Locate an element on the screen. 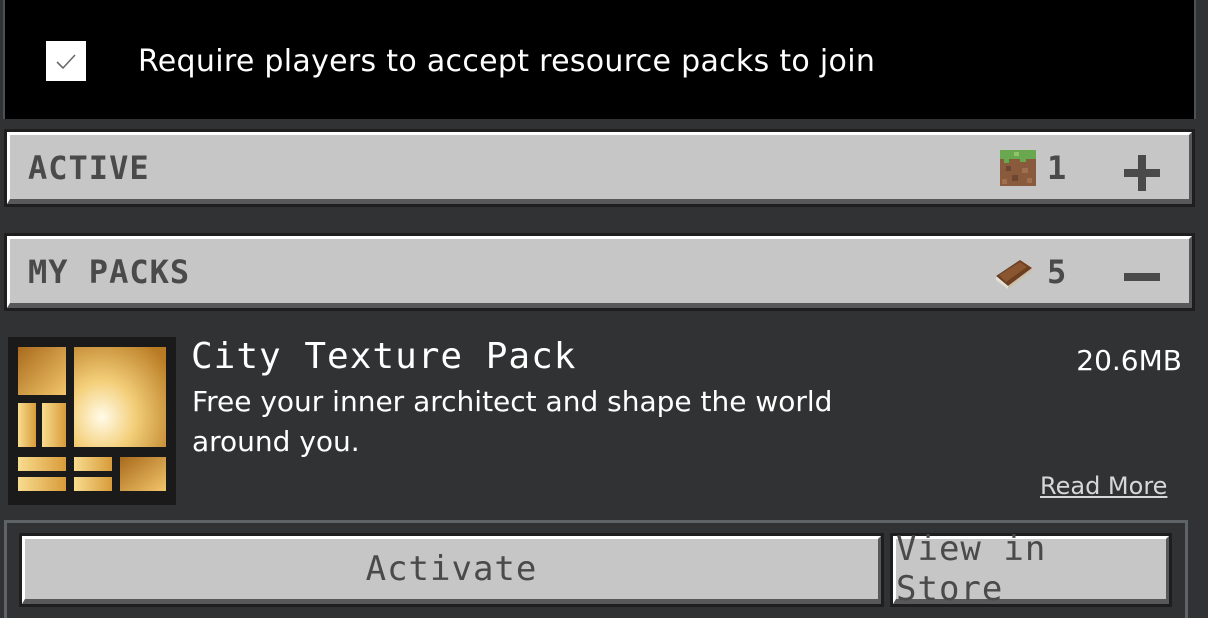 This screenshot has width=1208, height=618. view-in-store-button-label: View in Store is located at coordinates (1031, 569).